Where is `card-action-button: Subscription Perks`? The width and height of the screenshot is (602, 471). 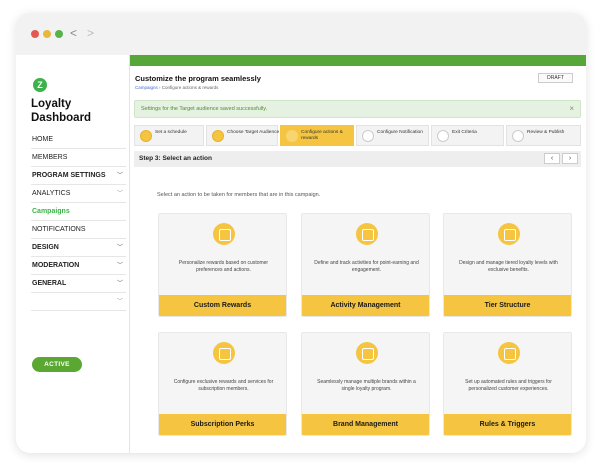
card-action-button: Subscription Perks is located at coordinates (222, 424).